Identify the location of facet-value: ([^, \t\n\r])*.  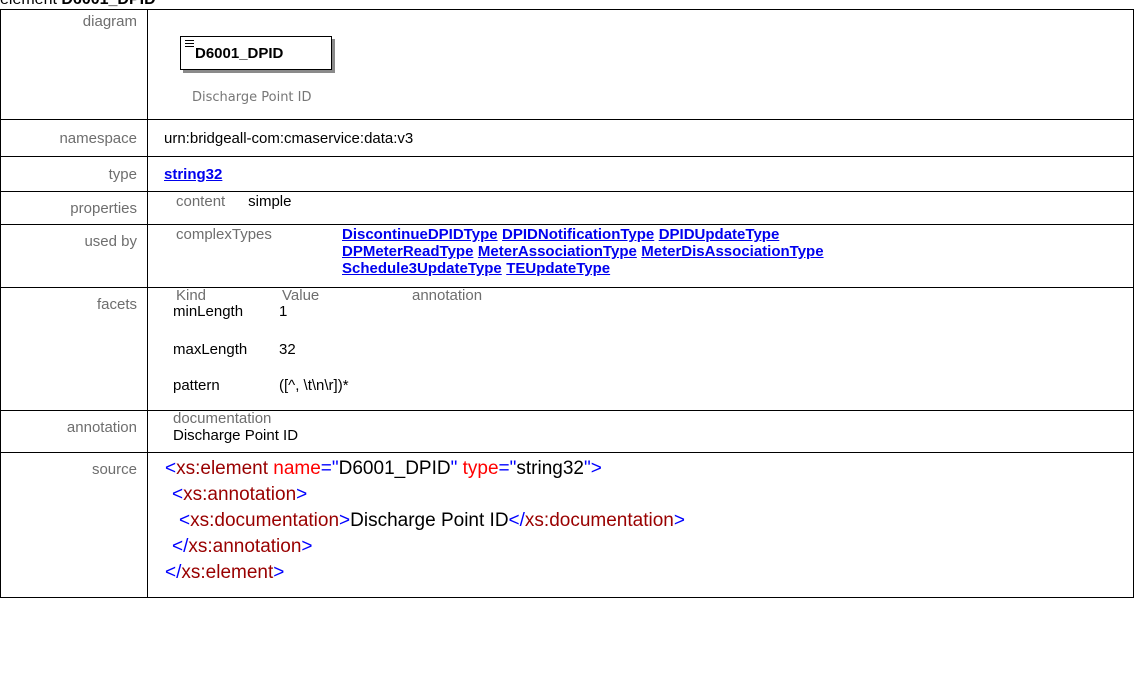
(314, 385).